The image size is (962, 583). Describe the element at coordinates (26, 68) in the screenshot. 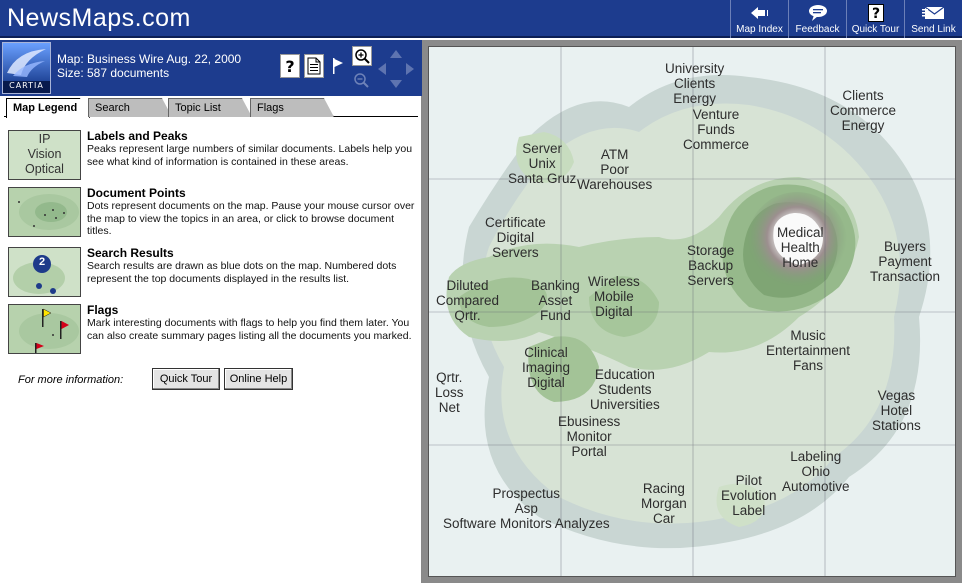

I see `cartia-logo: CARTIA` at that location.